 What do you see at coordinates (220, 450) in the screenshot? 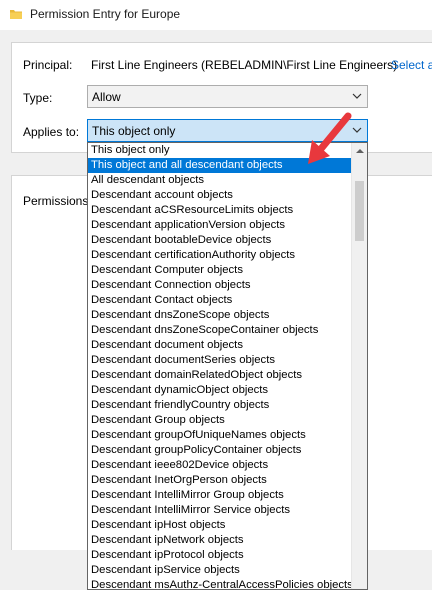
I see `dropdown-option: Descendant groupPolicyContainer objects` at bounding box center [220, 450].